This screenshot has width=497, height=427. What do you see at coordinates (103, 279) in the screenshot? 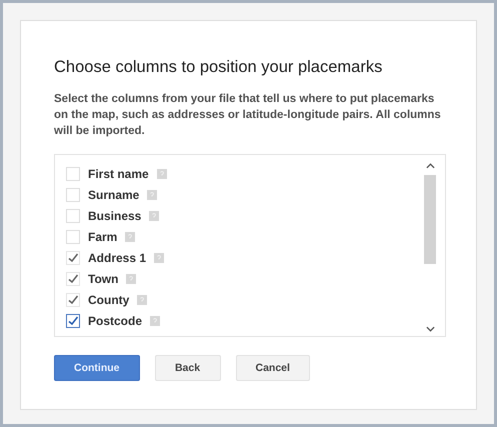
I see `column-label: Town` at bounding box center [103, 279].